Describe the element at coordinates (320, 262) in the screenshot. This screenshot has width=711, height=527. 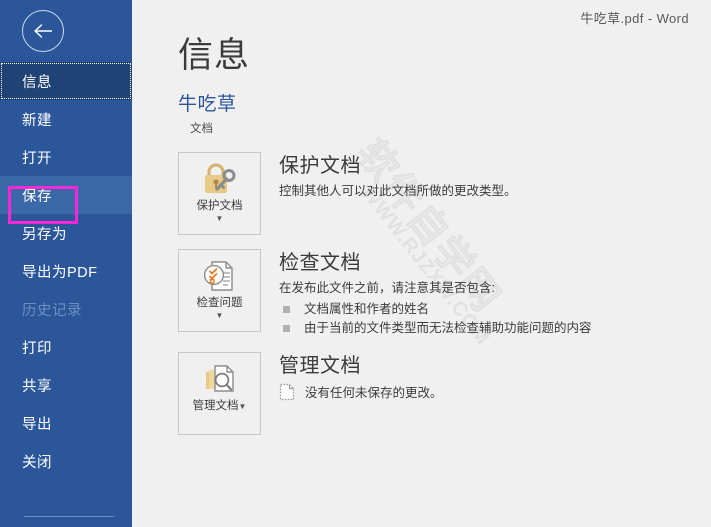
I see `section-inspect-heading: 检查文档` at that location.